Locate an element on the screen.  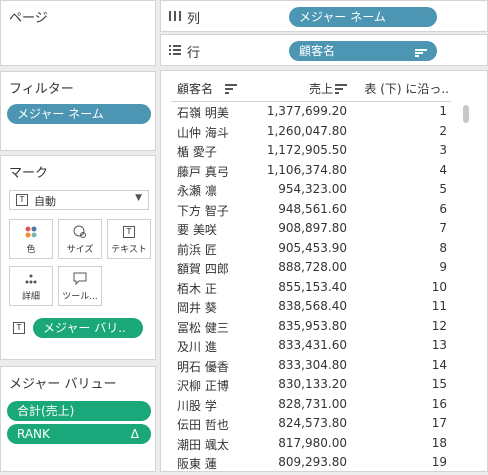
table-row: 永瀬 凛 954,323.00 5 is located at coordinates (324, 192).